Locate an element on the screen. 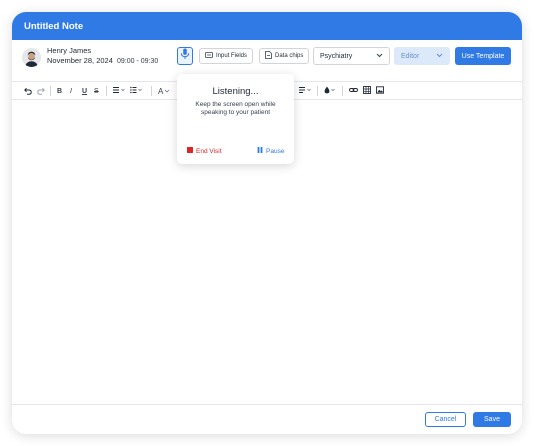 The height and width of the screenshot is (446, 534). table-icon is located at coordinates (367, 91).